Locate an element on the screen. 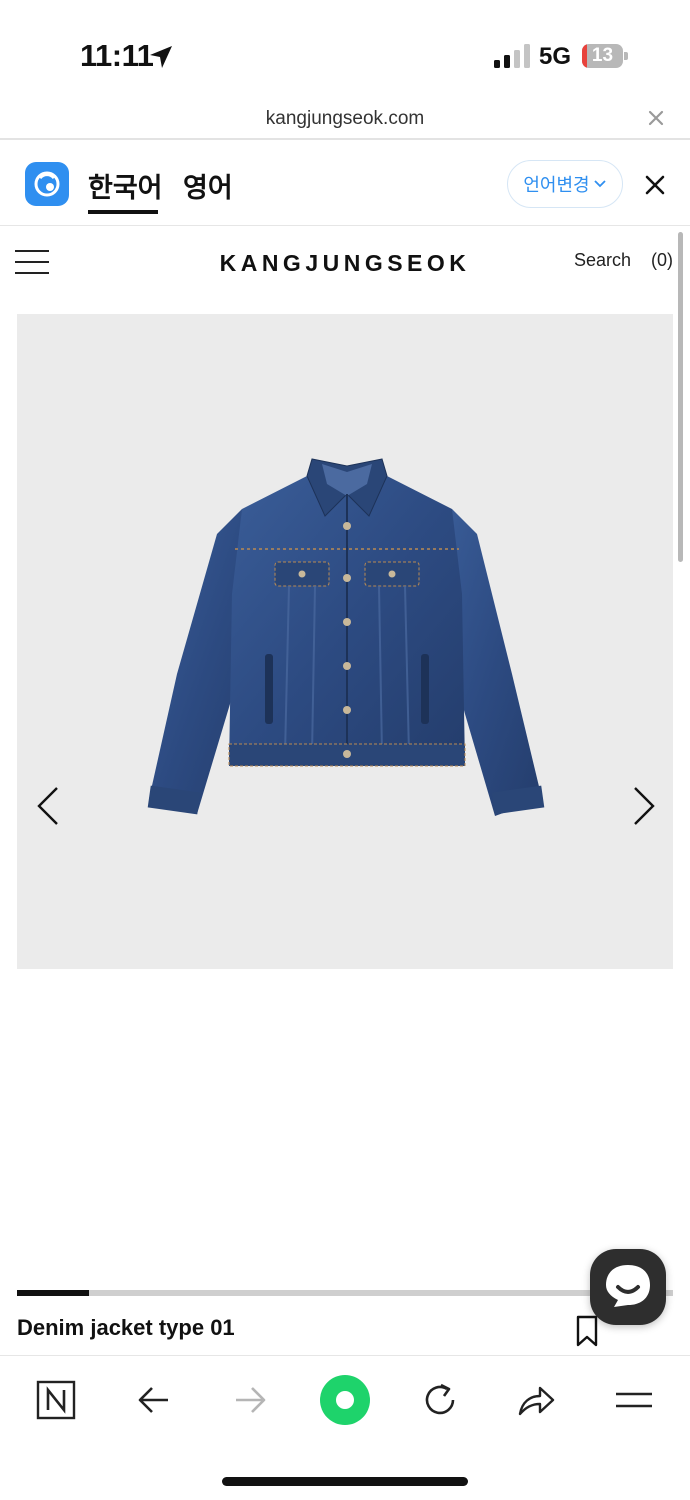 The width and height of the screenshot is (690, 1500). home-indicator is located at coordinates (345, 1481).